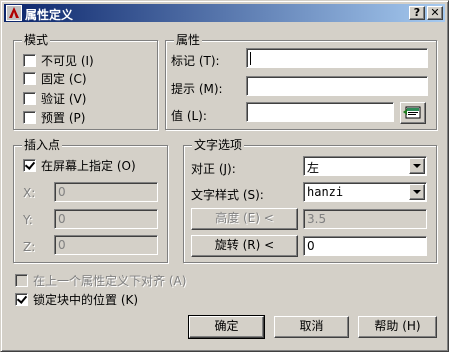 This screenshot has width=449, height=352. Describe the element at coordinates (106, 219) in the screenshot. I see `y-input: 0` at that location.